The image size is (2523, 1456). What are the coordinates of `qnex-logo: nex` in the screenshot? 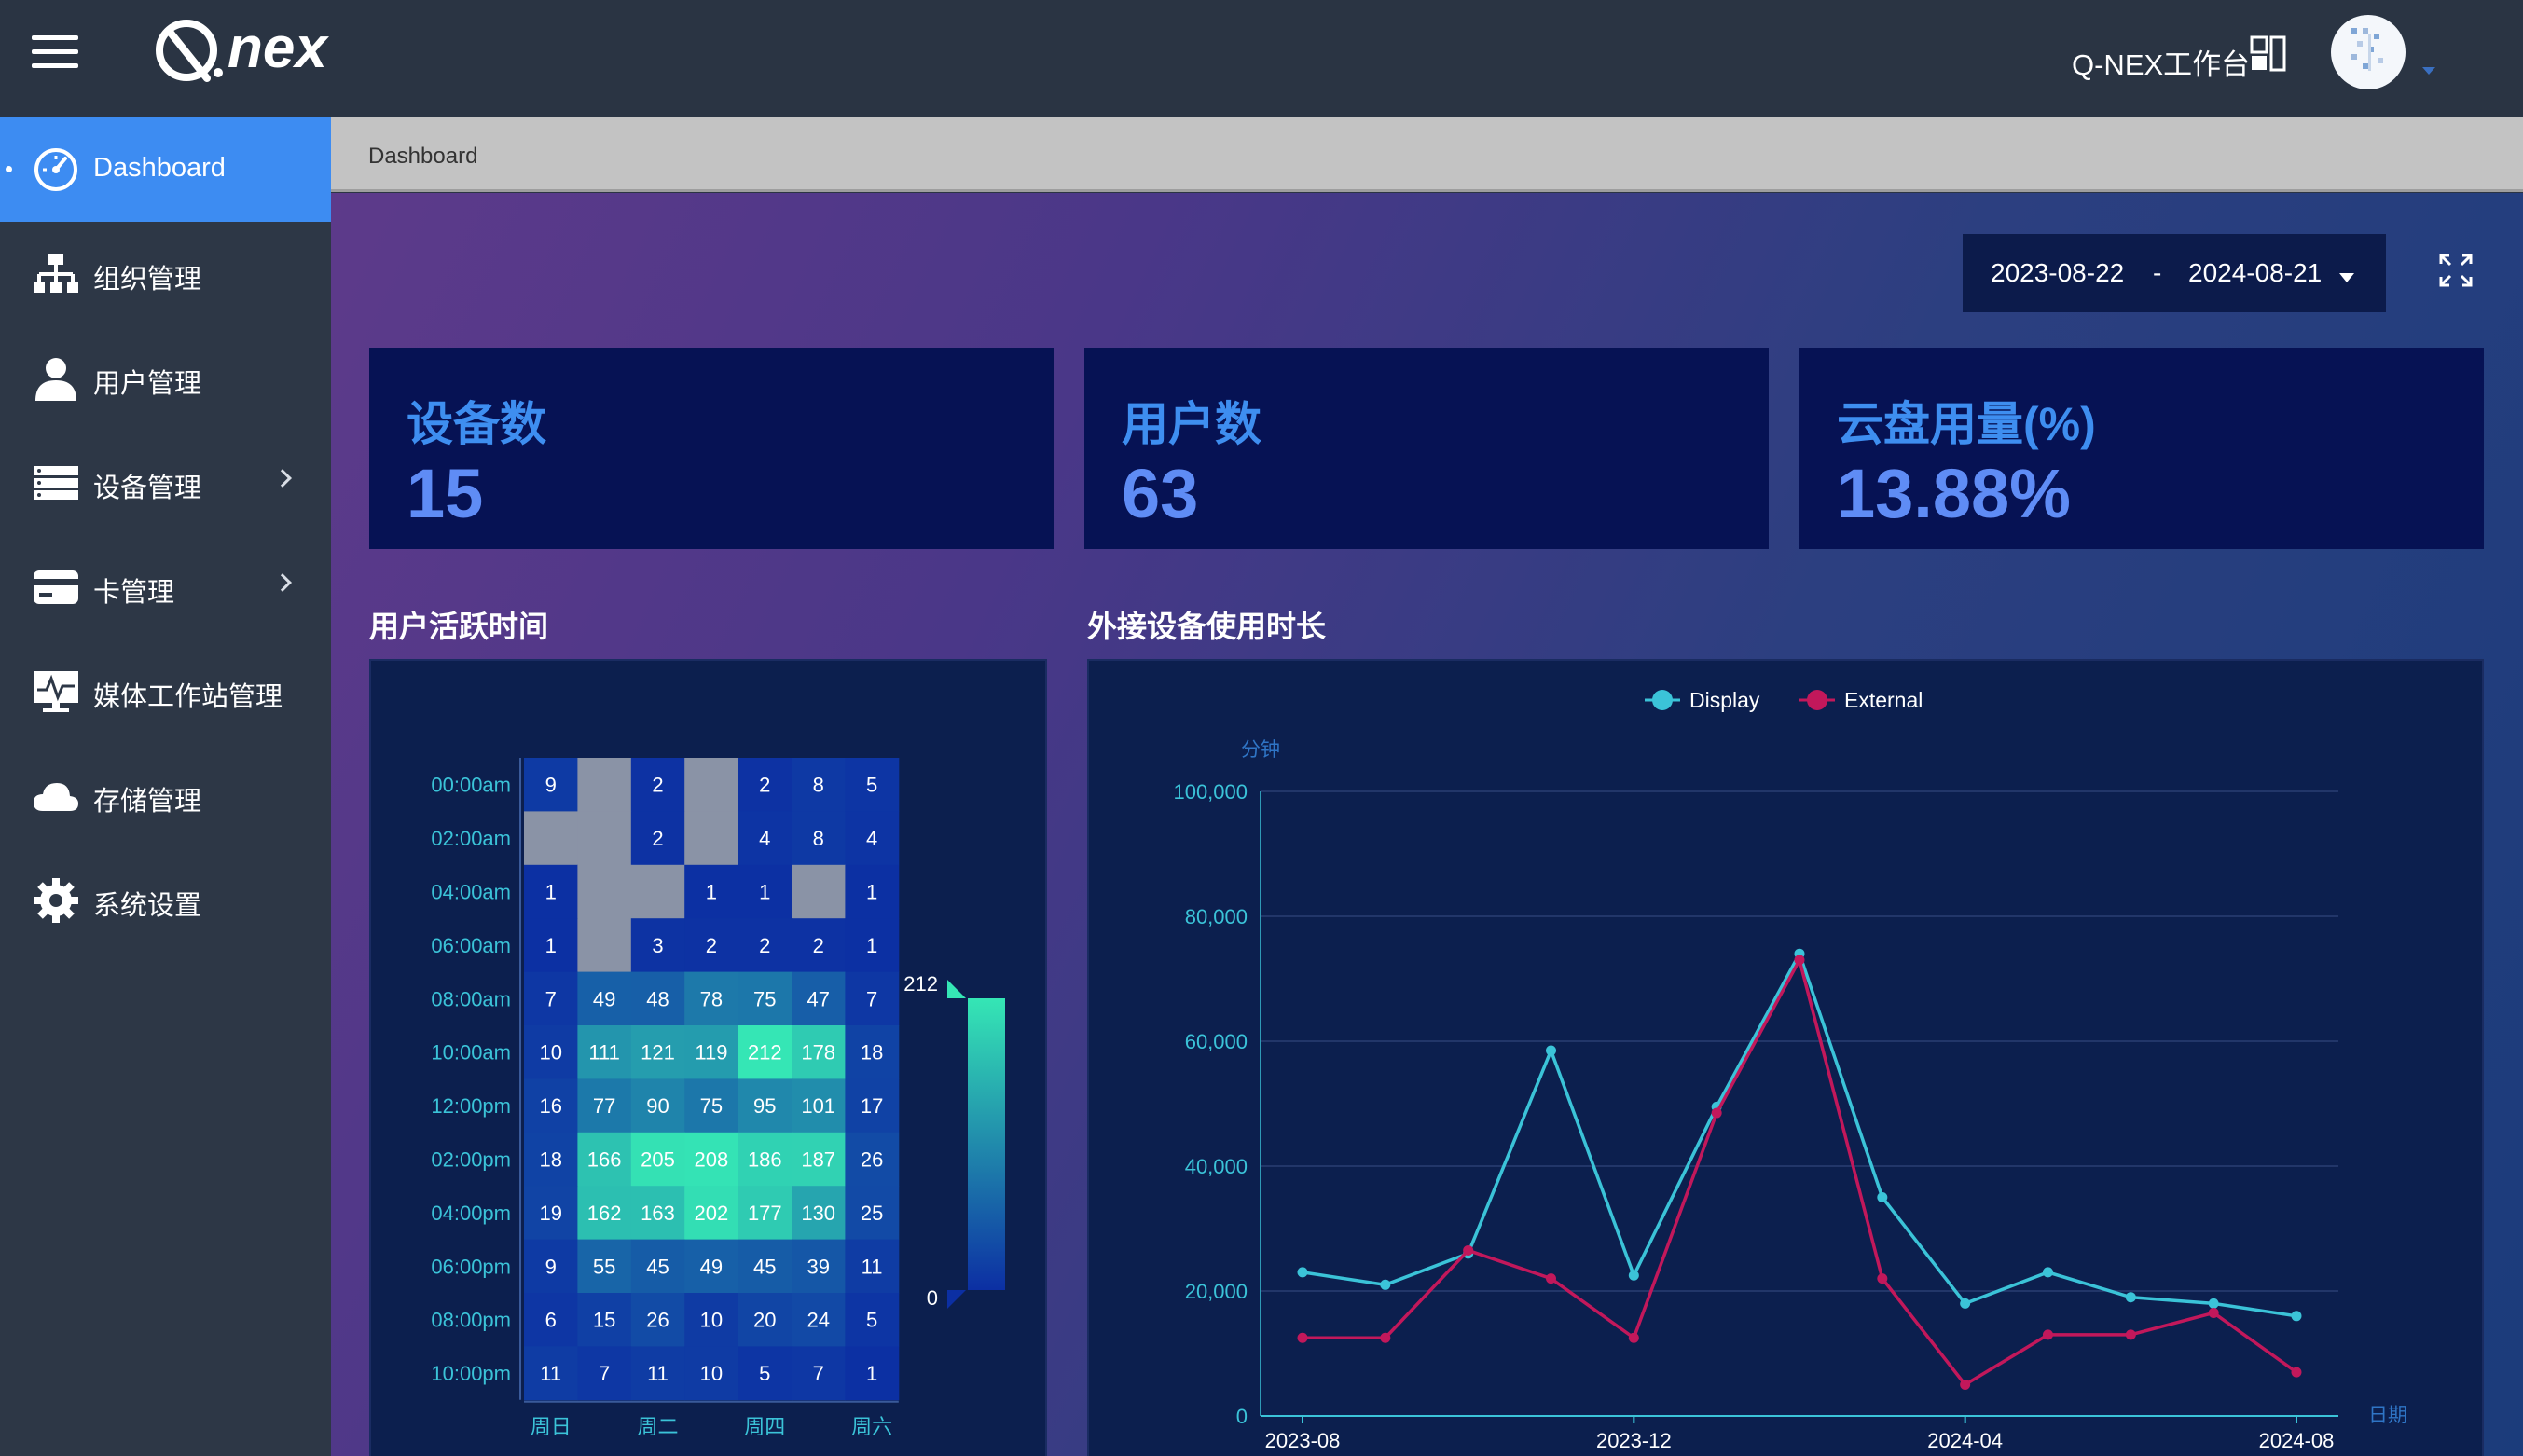 It's located at (260, 50).